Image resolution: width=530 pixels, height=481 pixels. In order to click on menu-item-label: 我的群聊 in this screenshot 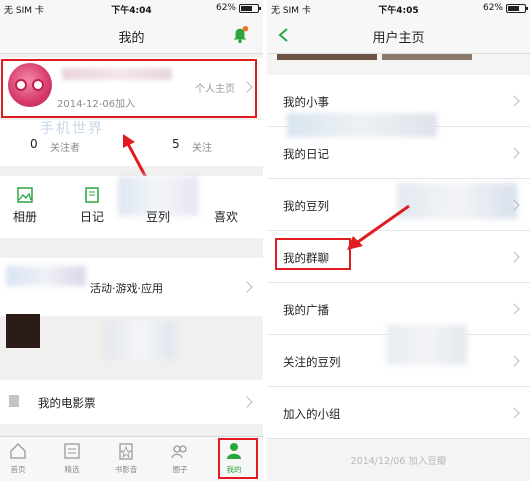, I will do `click(306, 258)`.